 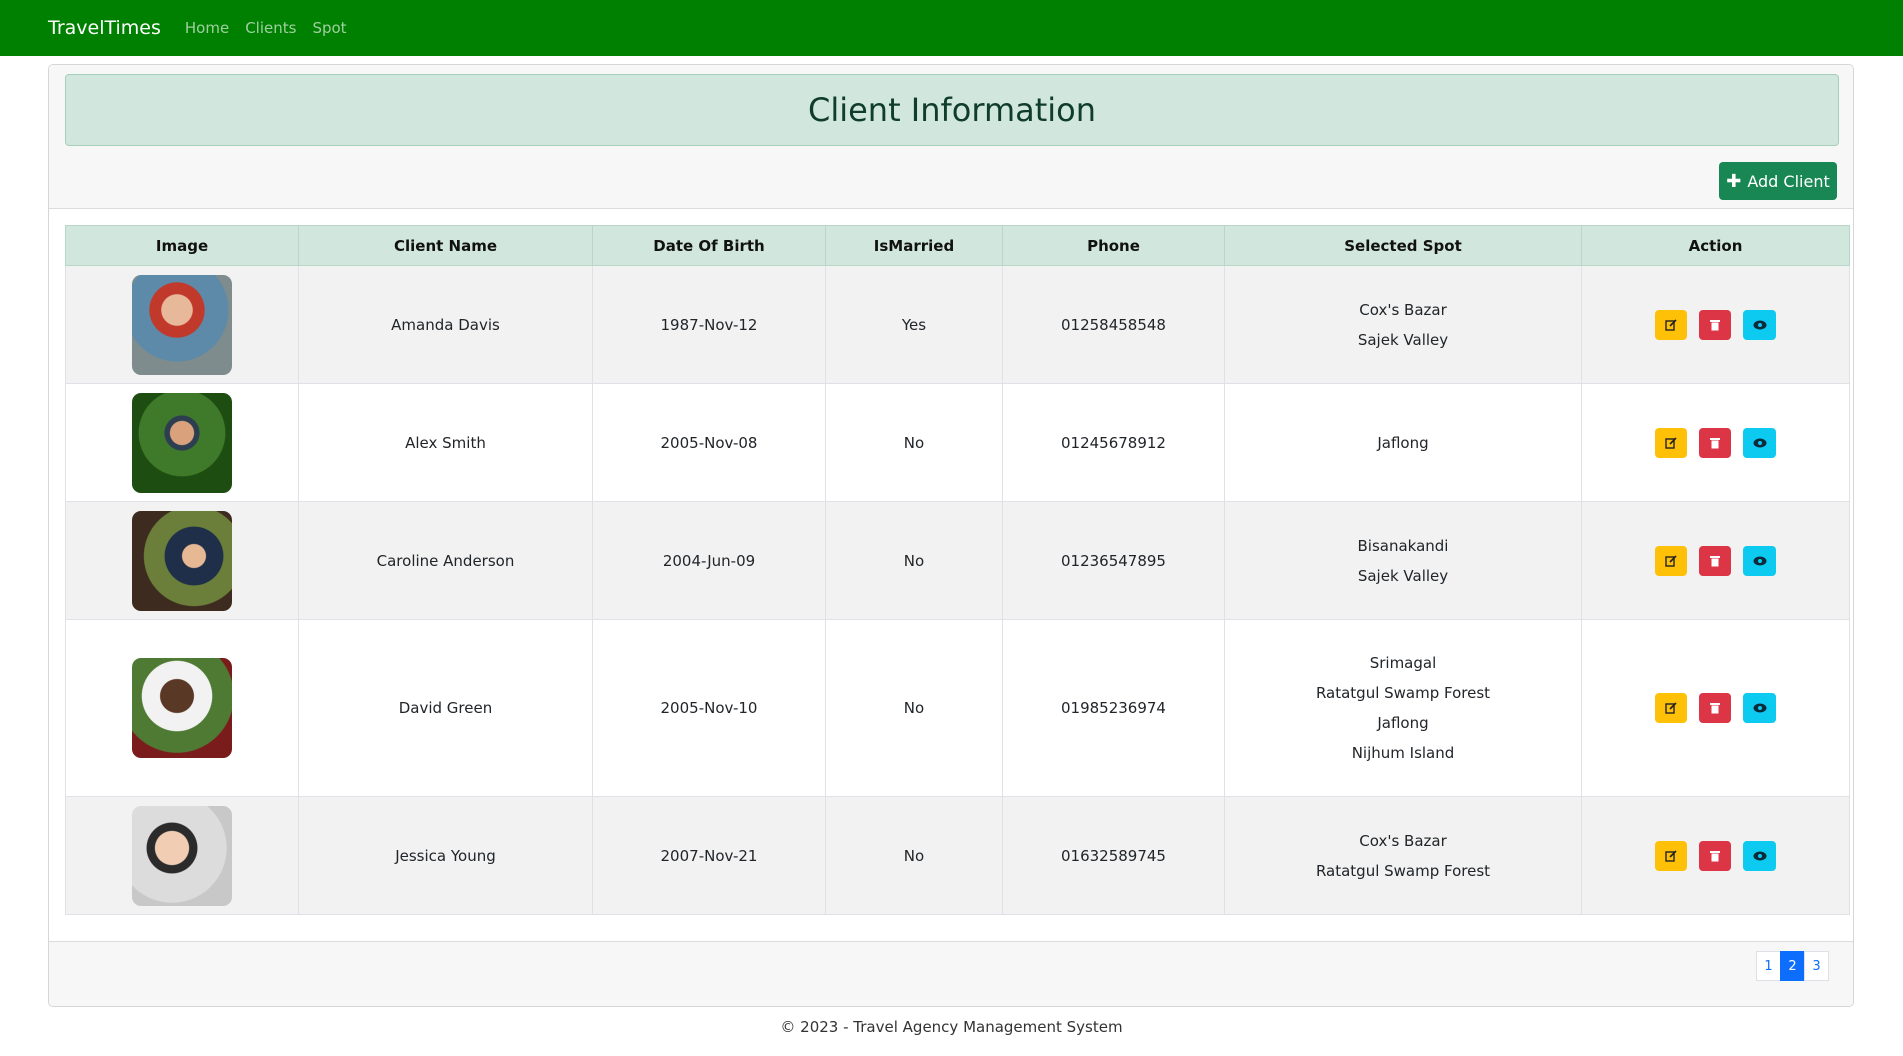 What do you see at coordinates (445, 442) in the screenshot?
I see `client-name: Alex Smith` at bounding box center [445, 442].